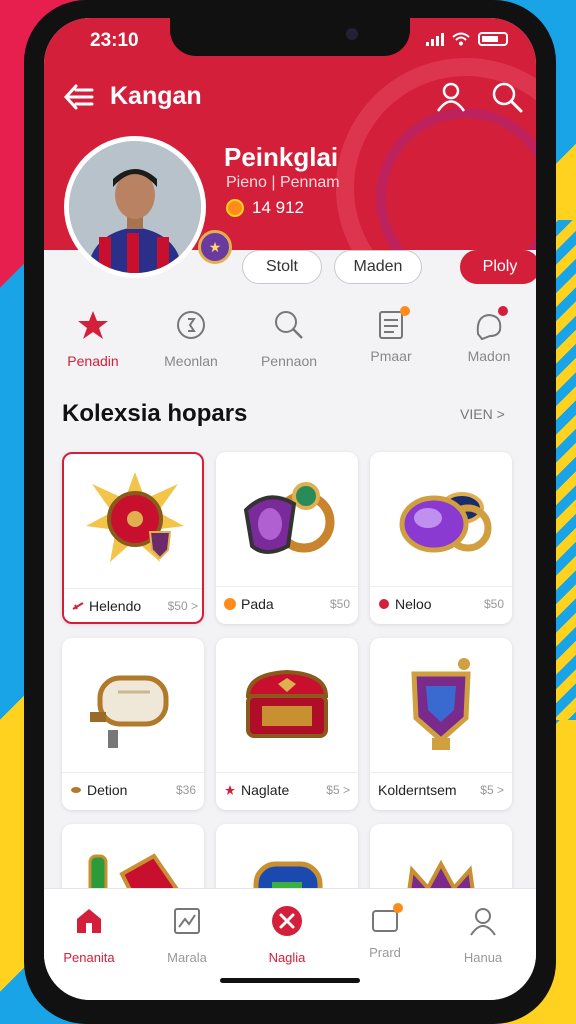 The width and height of the screenshot is (576, 1024). I want to click on view-more-link: VIEN >, so click(482, 414).